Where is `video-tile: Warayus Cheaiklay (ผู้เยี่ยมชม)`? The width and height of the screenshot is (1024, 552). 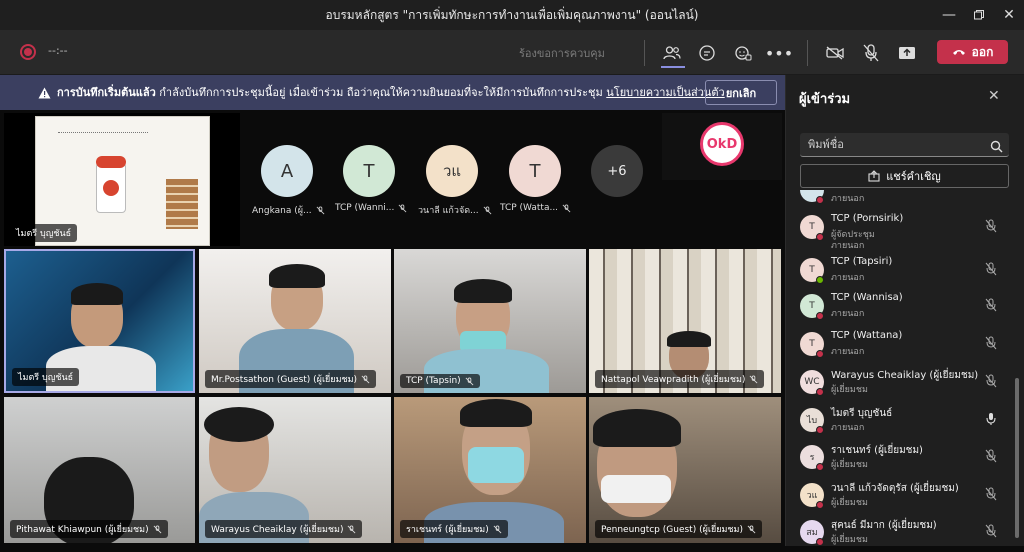
video-tile: Warayus Cheaiklay (ผู้เยี่ยมชม) is located at coordinates (295, 470).